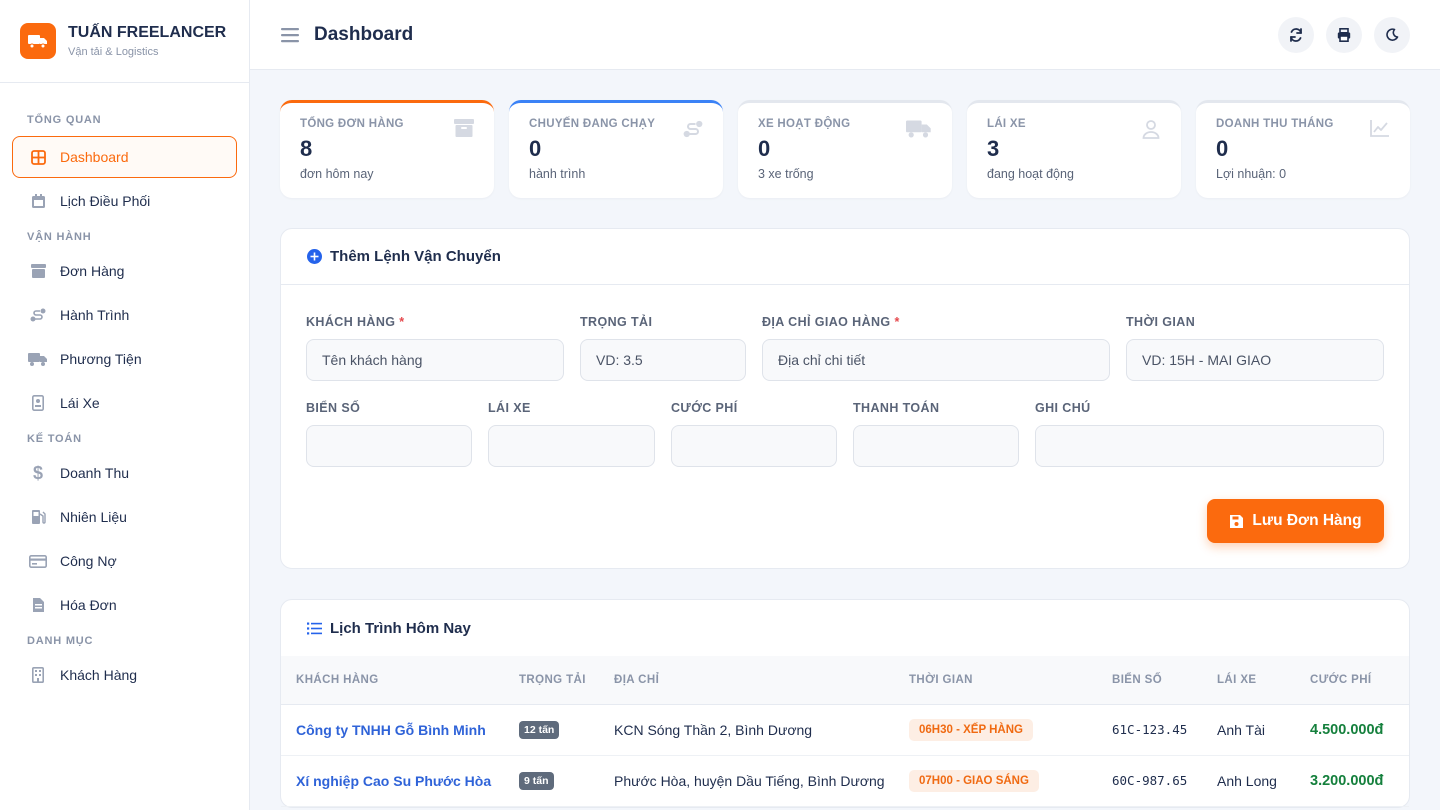 This screenshot has height=810, width=1440. Describe the element at coordinates (124, 561) in the screenshot. I see `sidebar-item-debts: Công Nợ` at that location.